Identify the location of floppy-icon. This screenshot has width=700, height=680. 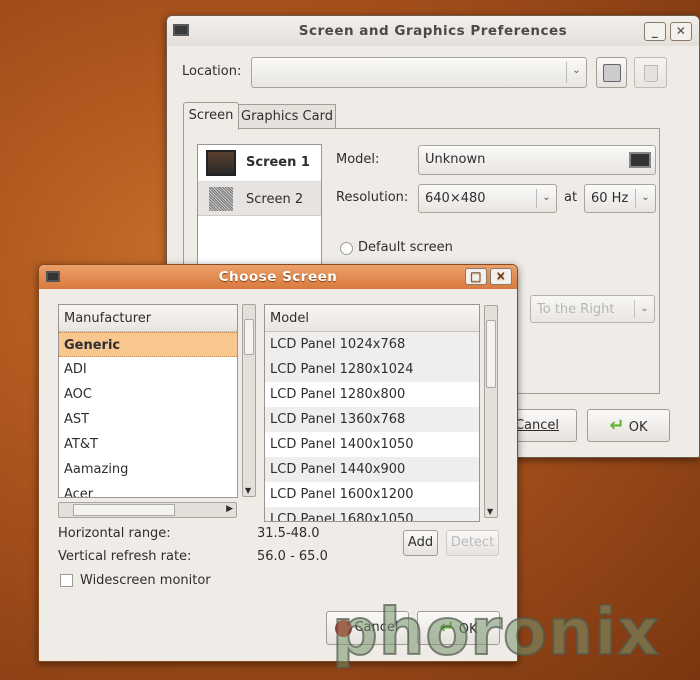
(611, 73).